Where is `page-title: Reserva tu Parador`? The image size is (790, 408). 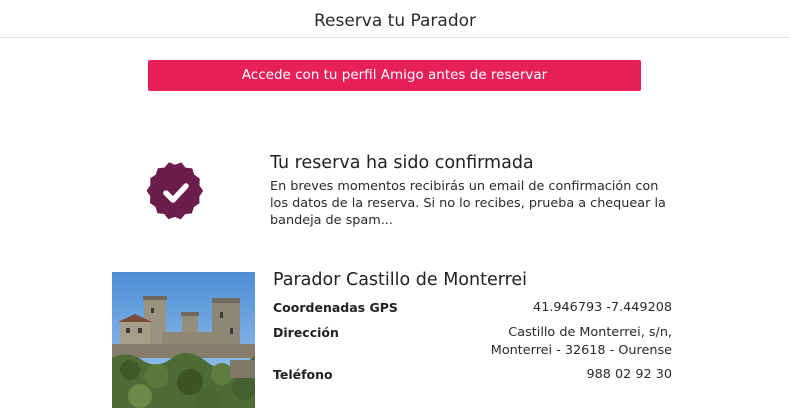 page-title: Reserva tu Parador is located at coordinates (395, 21).